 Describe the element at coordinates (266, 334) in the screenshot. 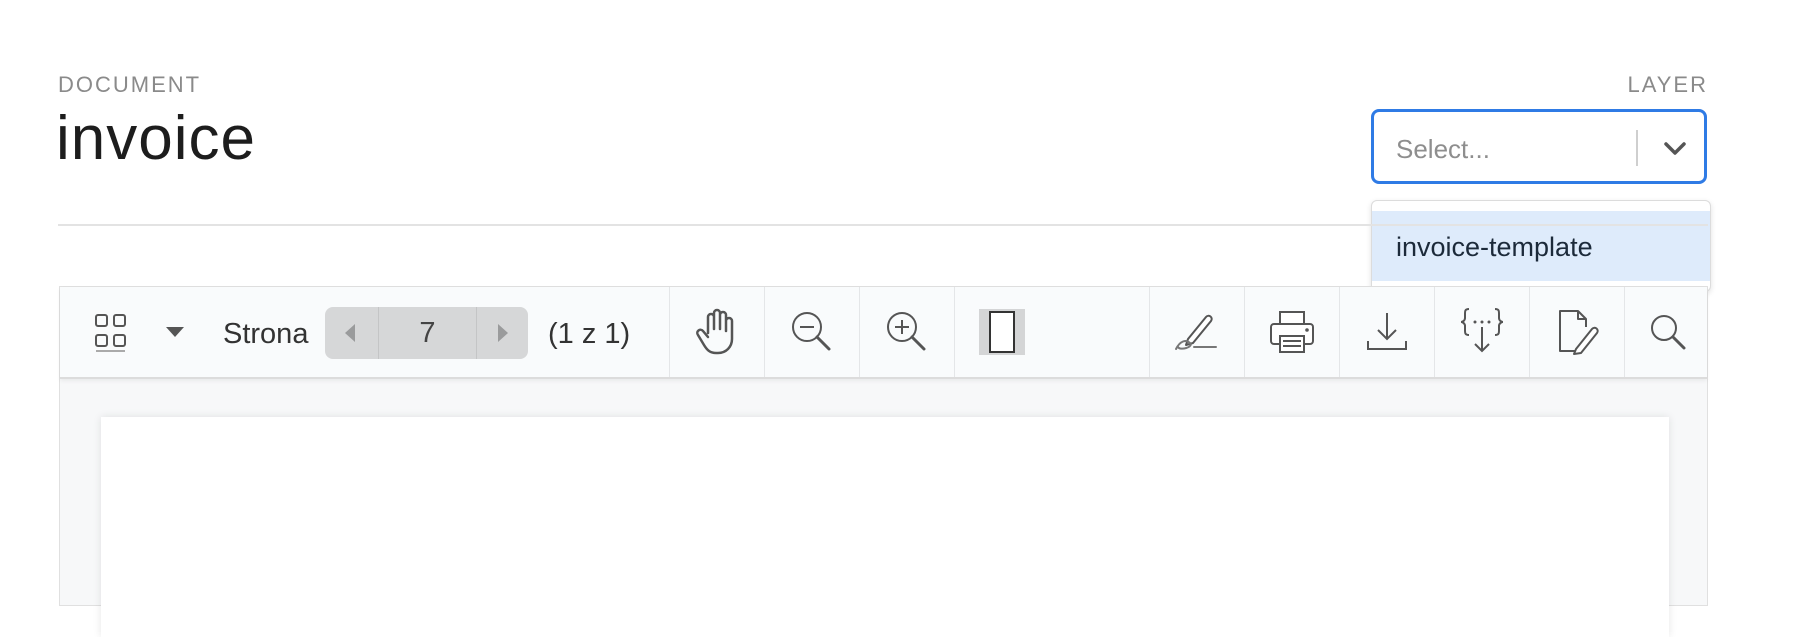

I see `page-label: Strona` at that location.